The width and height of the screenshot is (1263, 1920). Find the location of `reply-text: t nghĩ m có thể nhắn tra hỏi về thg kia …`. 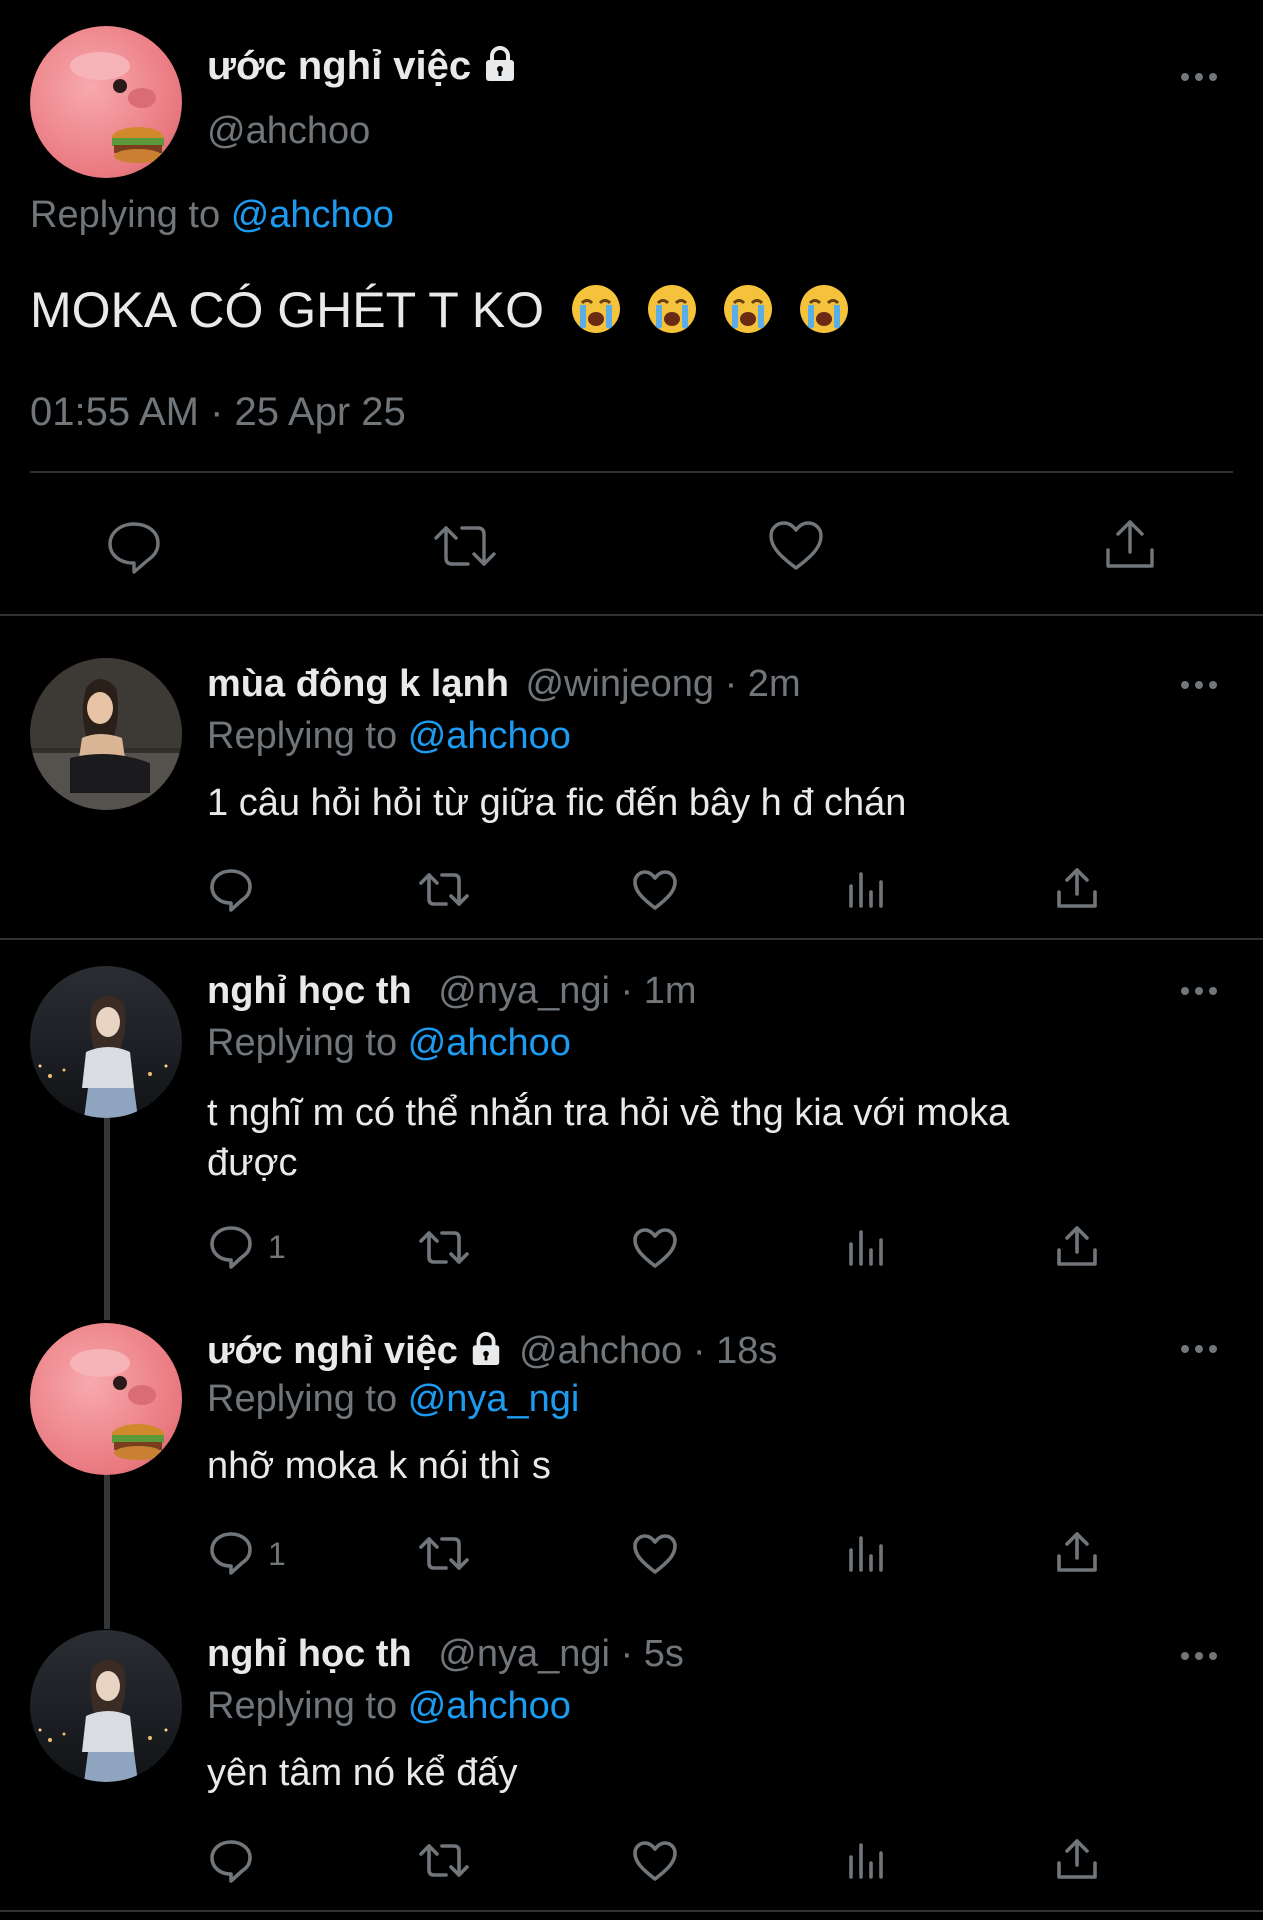

reply-text: t nghĩ m có thể nhắn tra hỏi về thg kia … is located at coordinates (608, 1138).